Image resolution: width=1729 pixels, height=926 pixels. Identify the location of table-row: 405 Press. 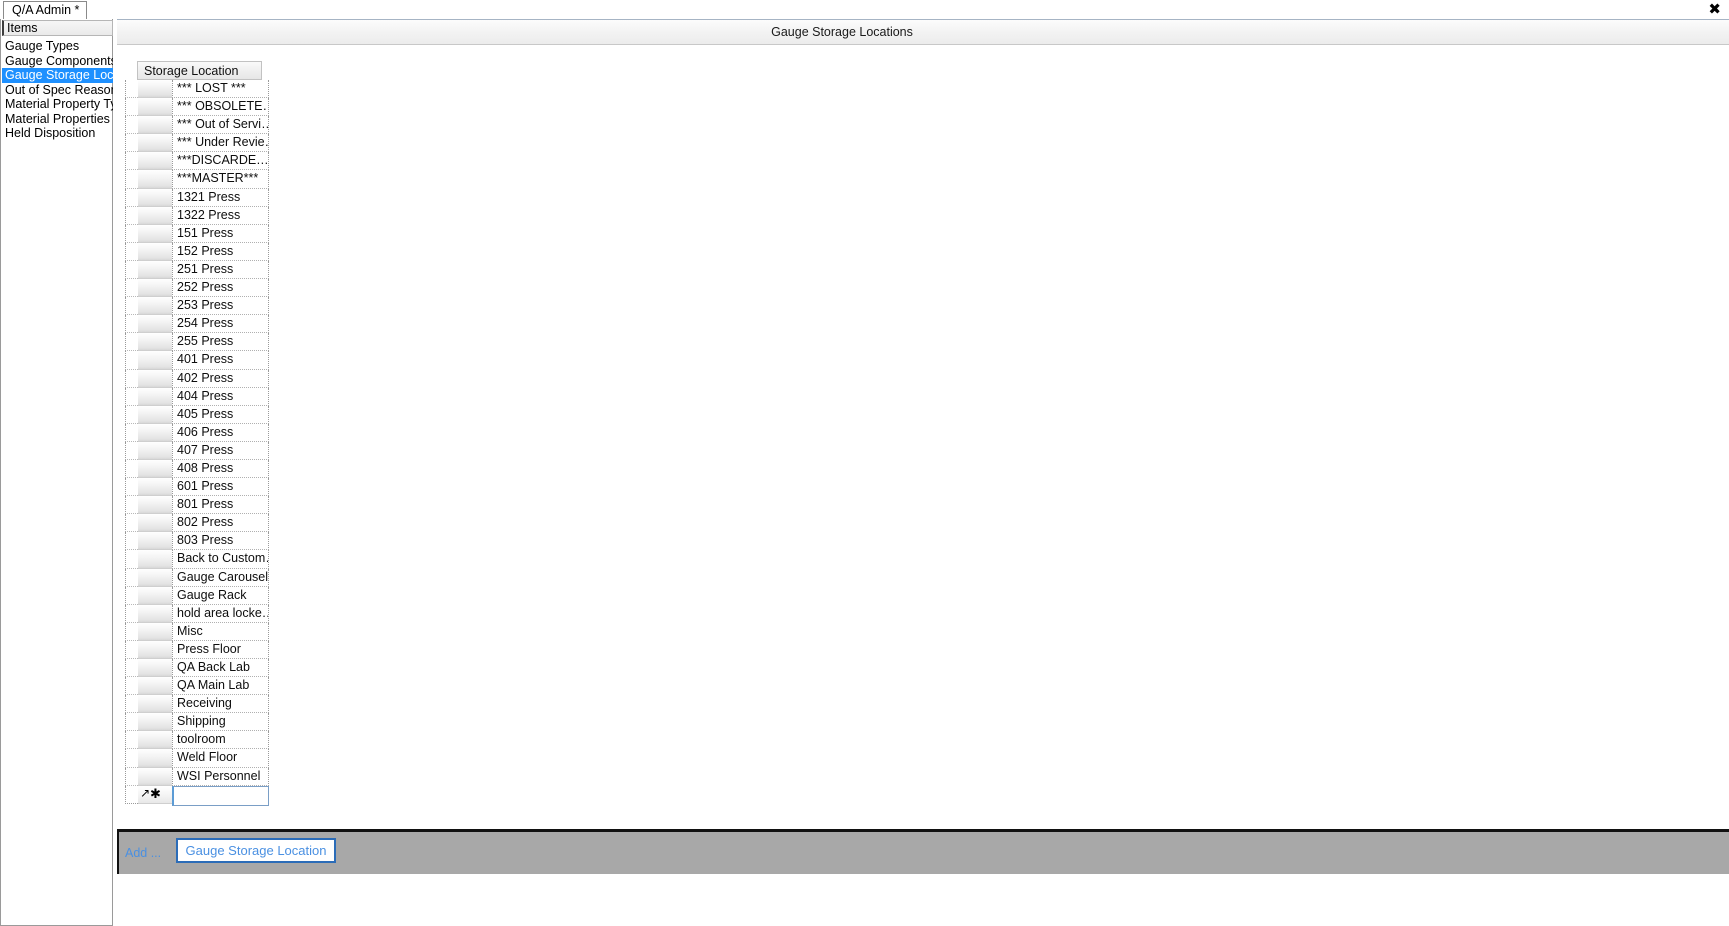
(197, 414).